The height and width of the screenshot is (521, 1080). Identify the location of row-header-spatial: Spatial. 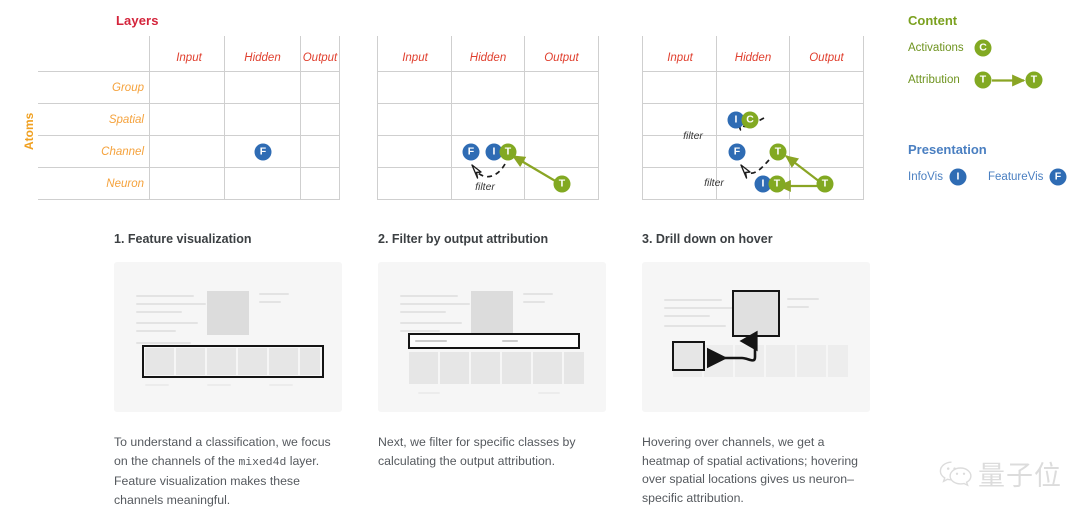
(126, 120).